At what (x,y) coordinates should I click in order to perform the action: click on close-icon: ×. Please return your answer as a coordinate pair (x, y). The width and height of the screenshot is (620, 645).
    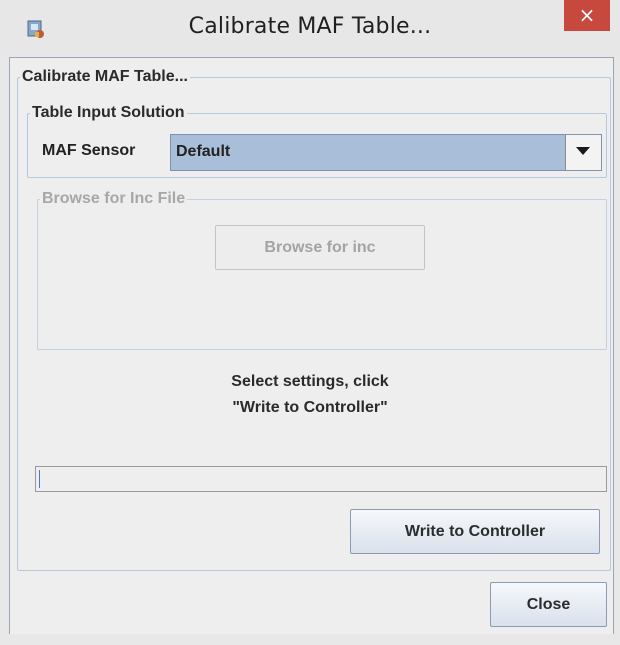
    Looking at the image, I should click on (587, 15).